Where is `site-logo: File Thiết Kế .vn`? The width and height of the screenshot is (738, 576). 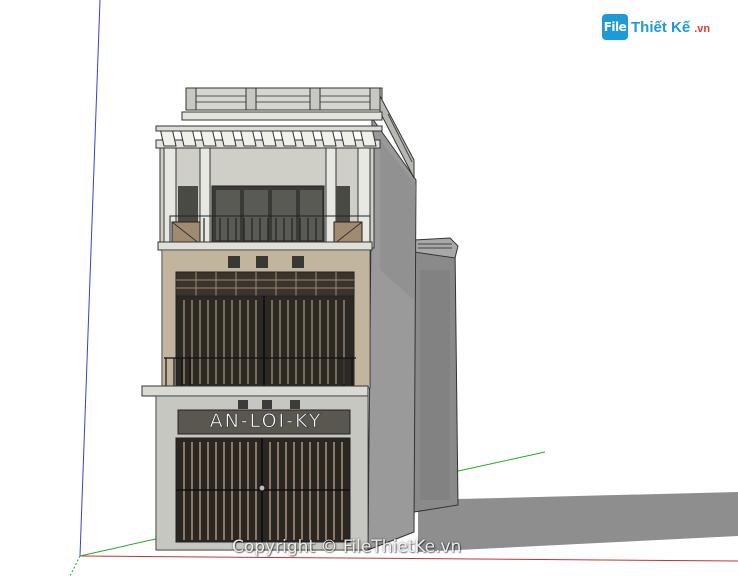 site-logo: File Thiết Kế .vn is located at coordinates (656, 27).